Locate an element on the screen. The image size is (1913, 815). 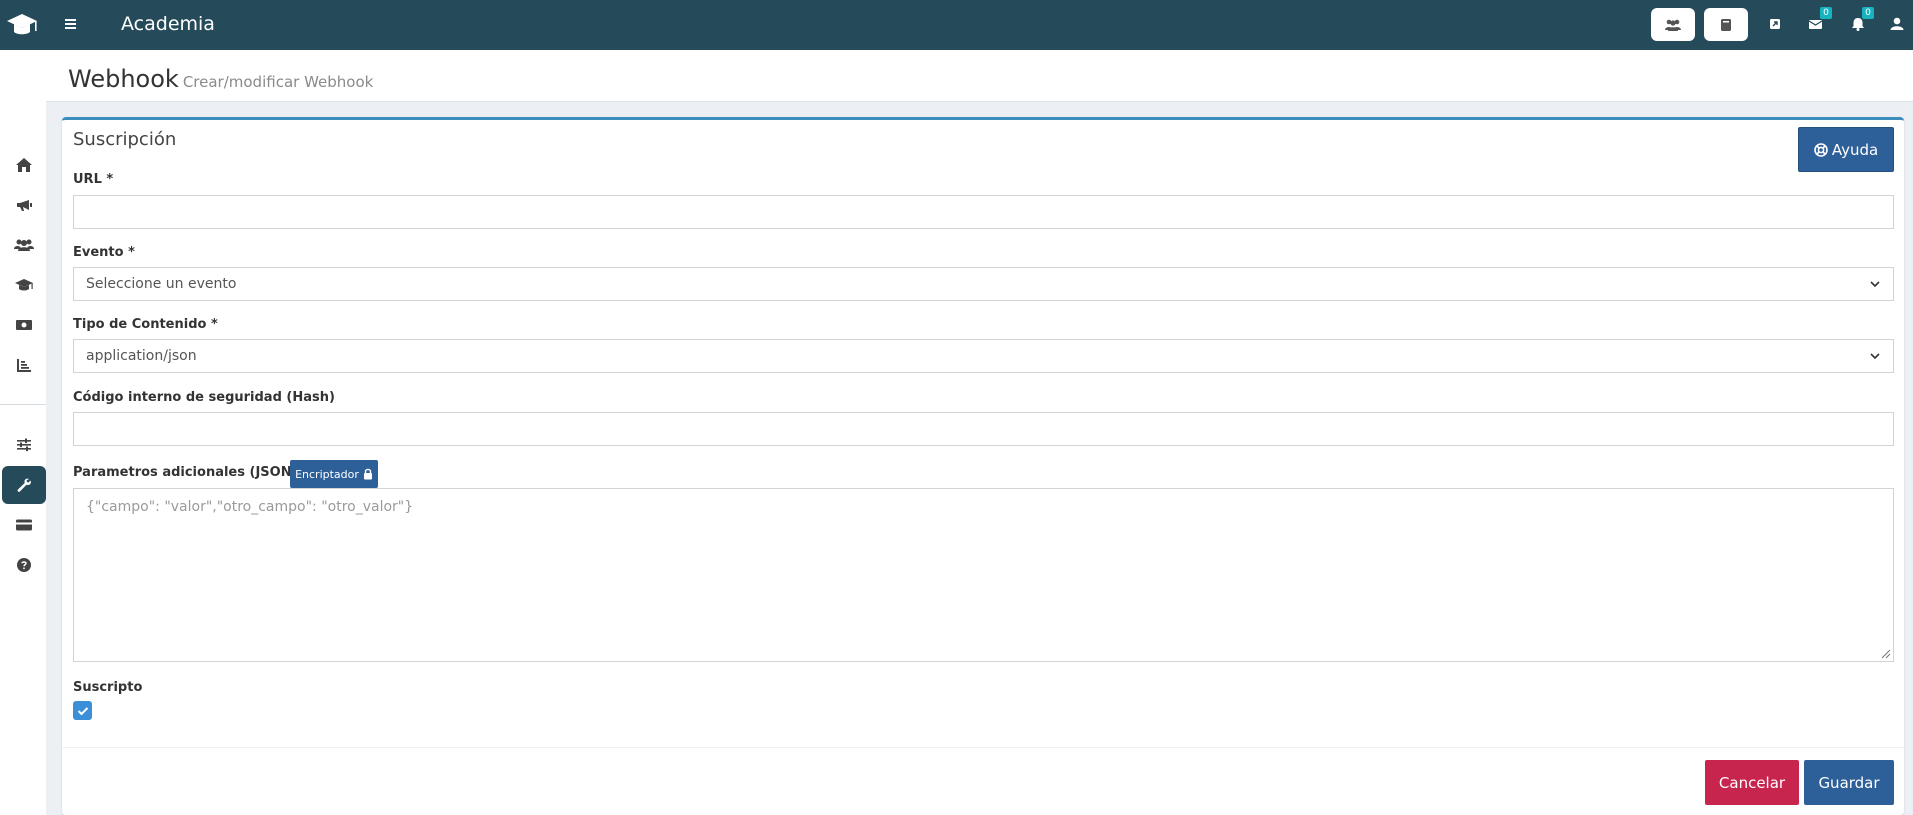
sidebar-item-home is located at coordinates (24, 165).